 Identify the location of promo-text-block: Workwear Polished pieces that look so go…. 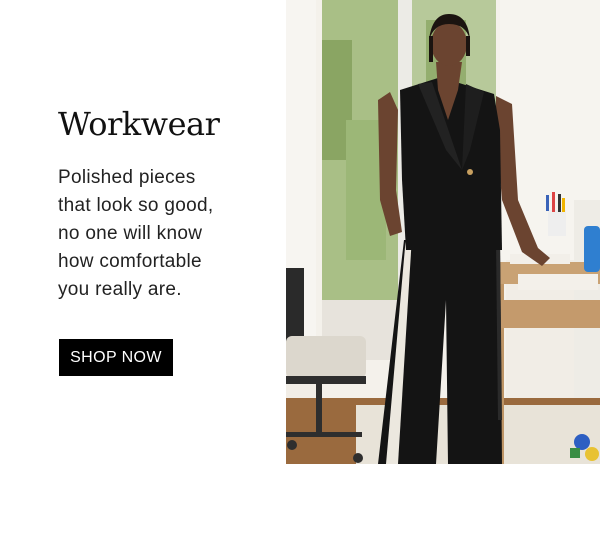
(168, 204).